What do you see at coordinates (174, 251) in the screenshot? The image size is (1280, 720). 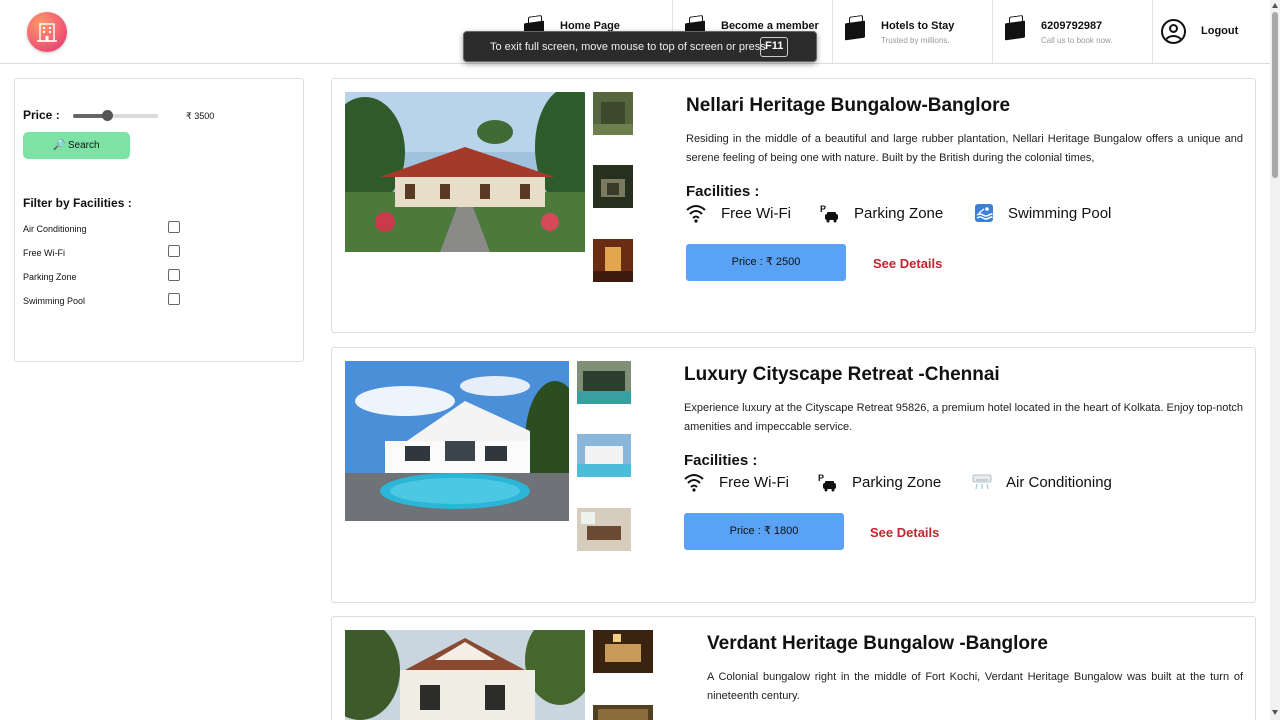 I see `filter-free-wifi-checkbox` at bounding box center [174, 251].